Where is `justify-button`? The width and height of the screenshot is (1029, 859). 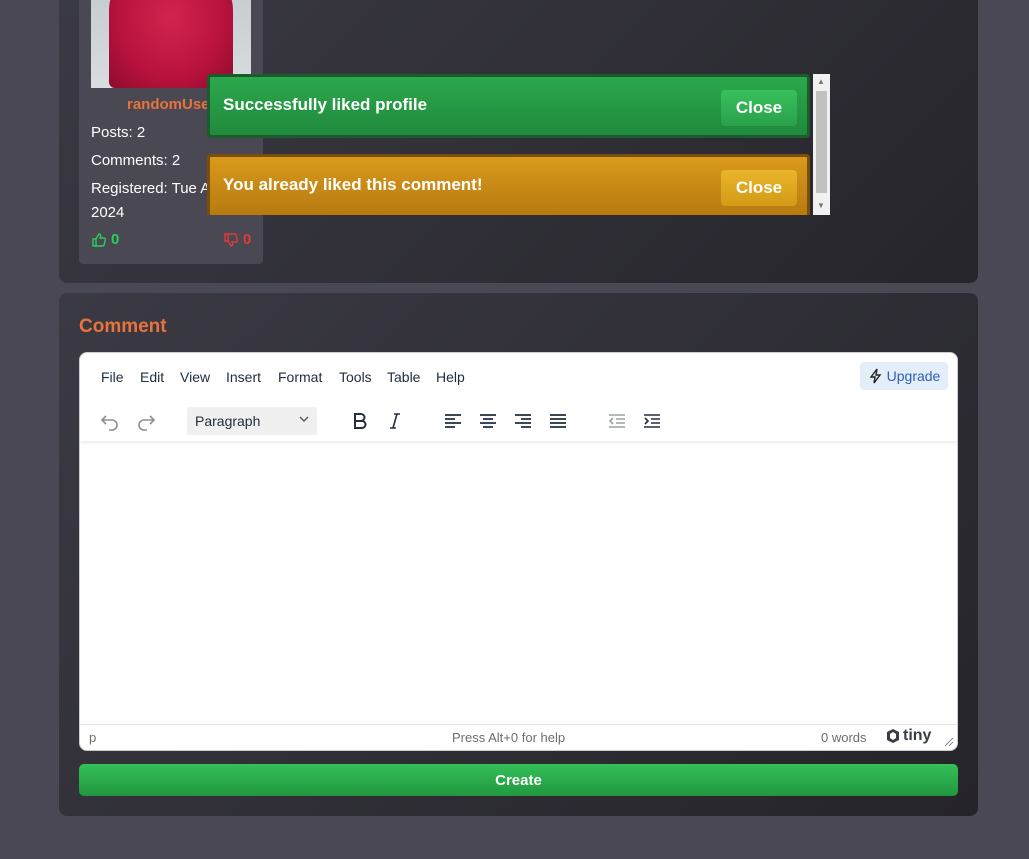
justify-button is located at coordinates (558, 421).